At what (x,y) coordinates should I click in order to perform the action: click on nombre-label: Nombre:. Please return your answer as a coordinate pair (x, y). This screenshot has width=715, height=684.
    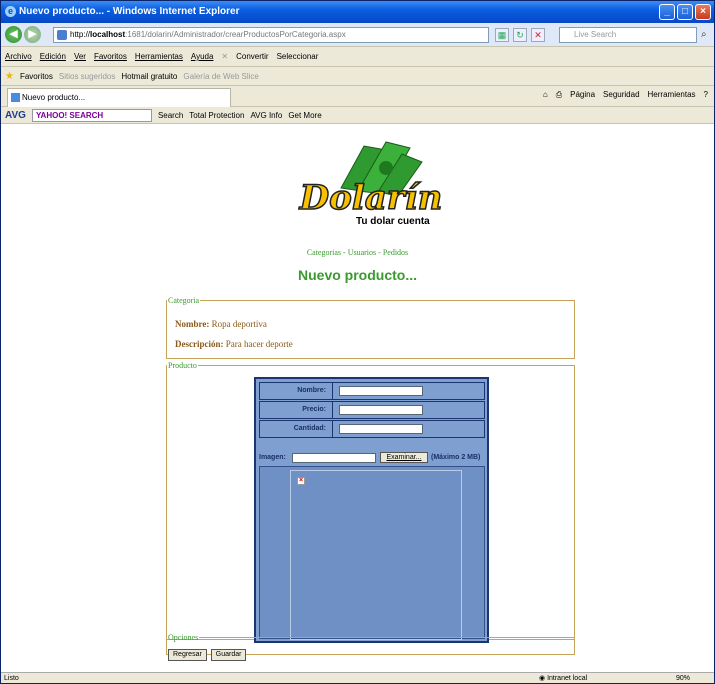
    Looking at the image, I should click on (296, 391).